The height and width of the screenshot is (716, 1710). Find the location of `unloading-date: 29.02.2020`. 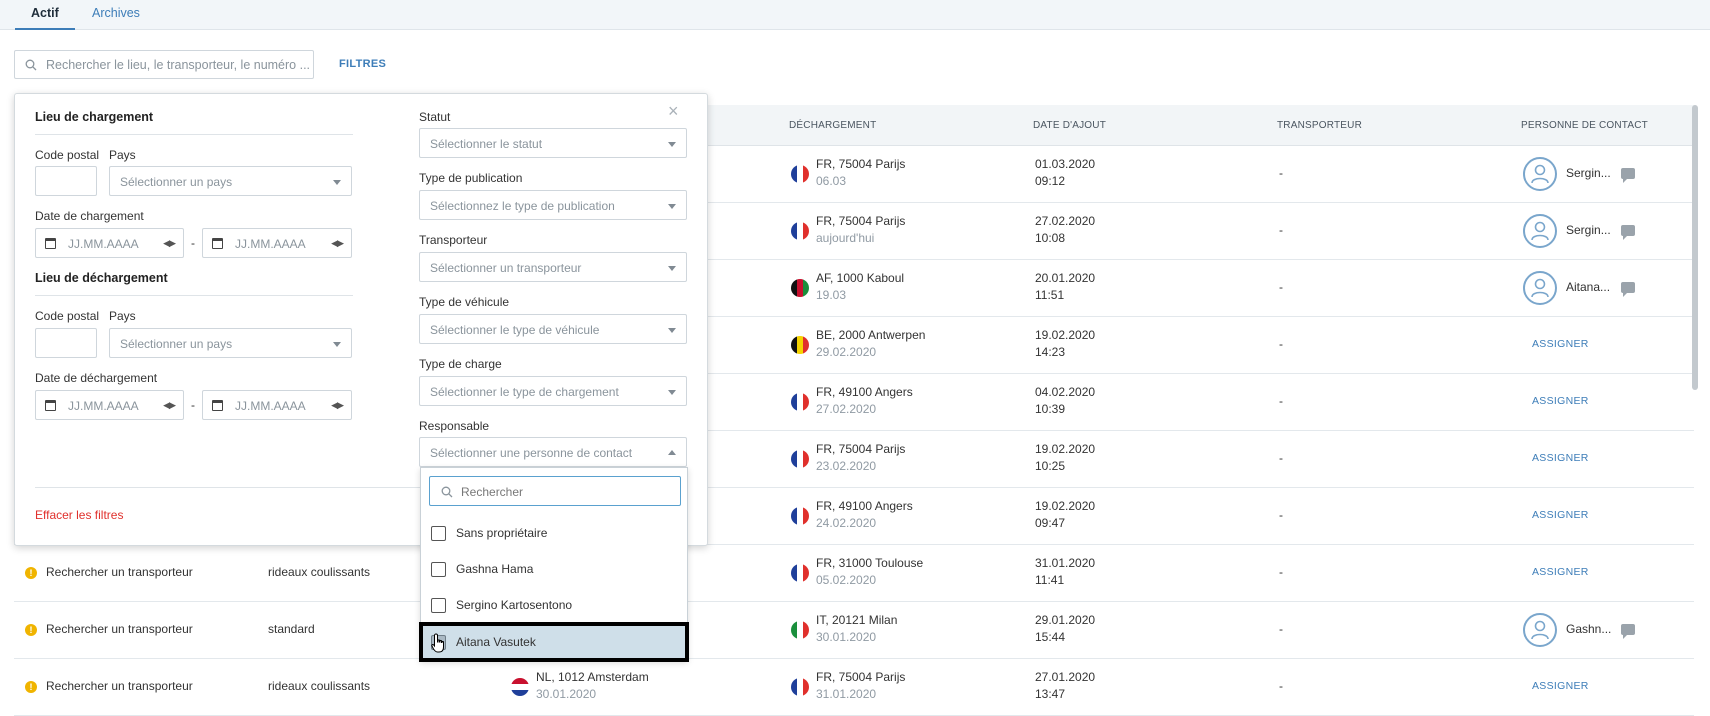

unloading-date: 29.02.2020 is located at coordinates (846, 352).